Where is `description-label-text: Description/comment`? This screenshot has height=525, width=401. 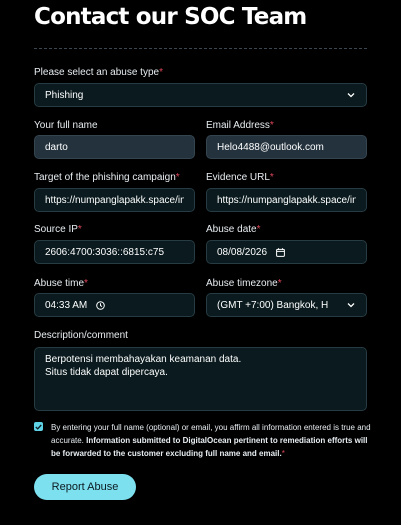 description-label-text: Description/comment is located at coordinates (81, 335).